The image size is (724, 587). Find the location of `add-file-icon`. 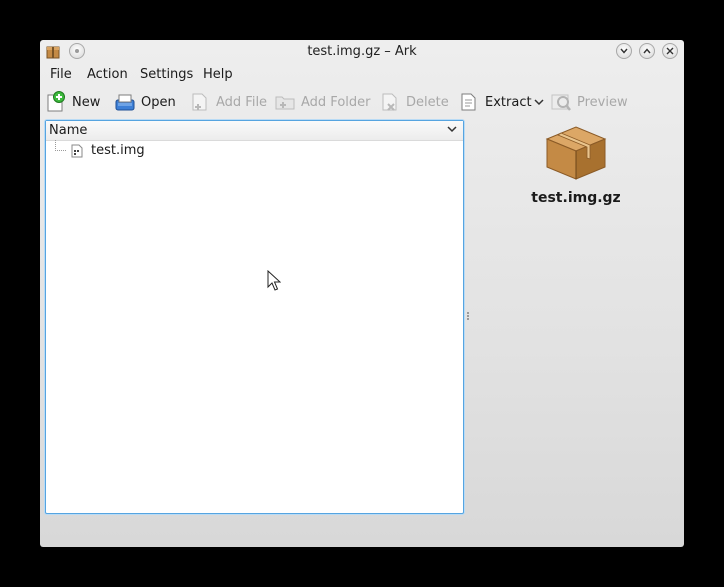

add-file-icon is located at coordinates (199, 102).